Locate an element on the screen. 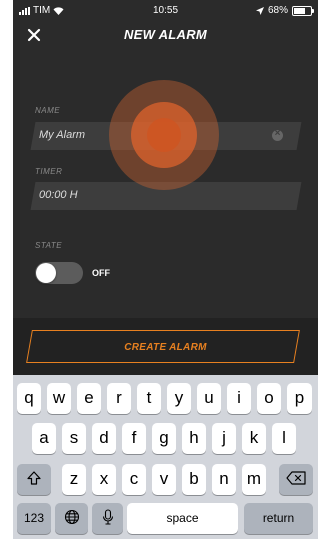  state-label: STATE is located at coordinates (49, 245).